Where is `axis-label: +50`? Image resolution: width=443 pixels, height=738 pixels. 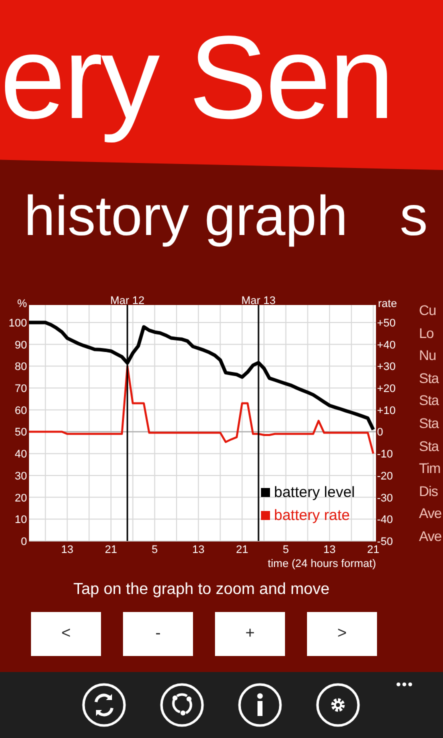
axis-label: +50 is located at coordinates (386, 323).